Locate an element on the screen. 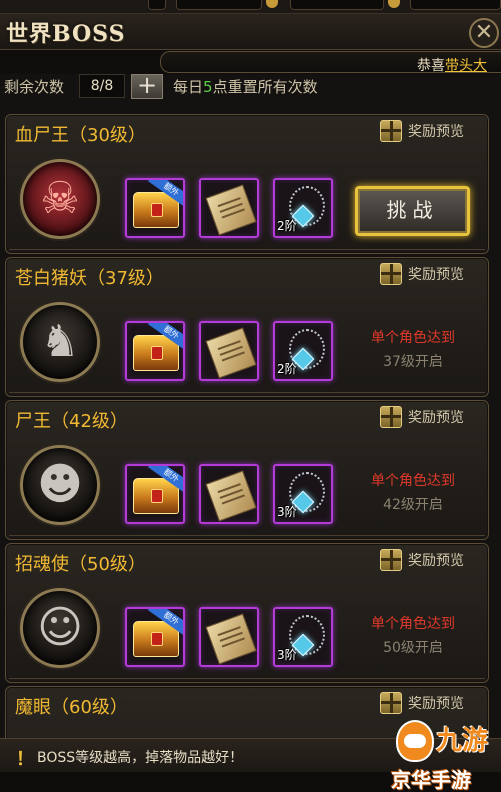 The height and width of the screenshot is (792, 501). daily-reset-hour: 5 is located at coordinates (208, 87).